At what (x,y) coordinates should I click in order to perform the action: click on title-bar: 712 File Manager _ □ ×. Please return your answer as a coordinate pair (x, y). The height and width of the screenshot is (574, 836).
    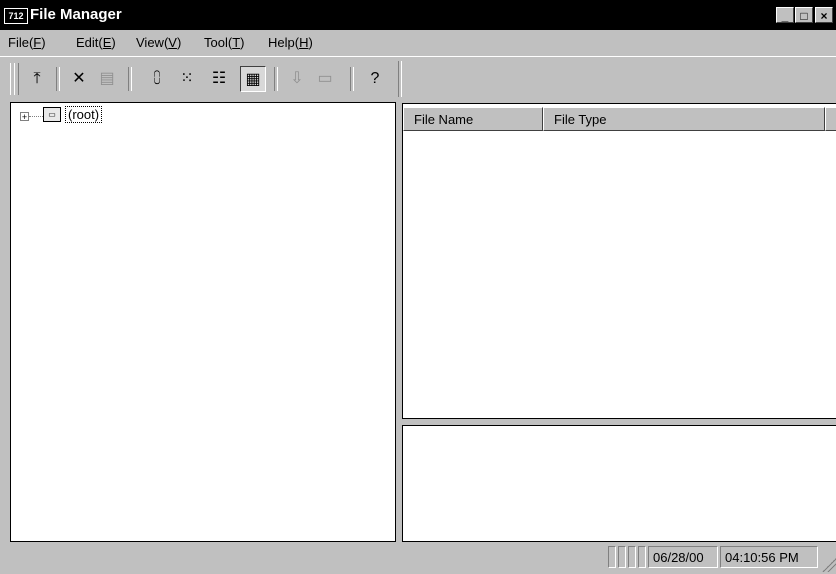
    Looking at the image, I should click on (418, 15).